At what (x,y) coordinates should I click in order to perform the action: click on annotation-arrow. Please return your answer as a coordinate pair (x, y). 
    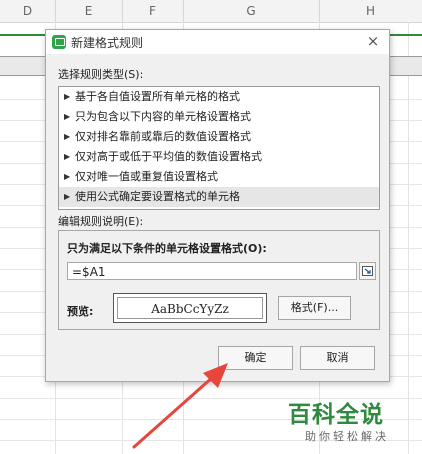
    Looking at the image, I should click on (180, 406).